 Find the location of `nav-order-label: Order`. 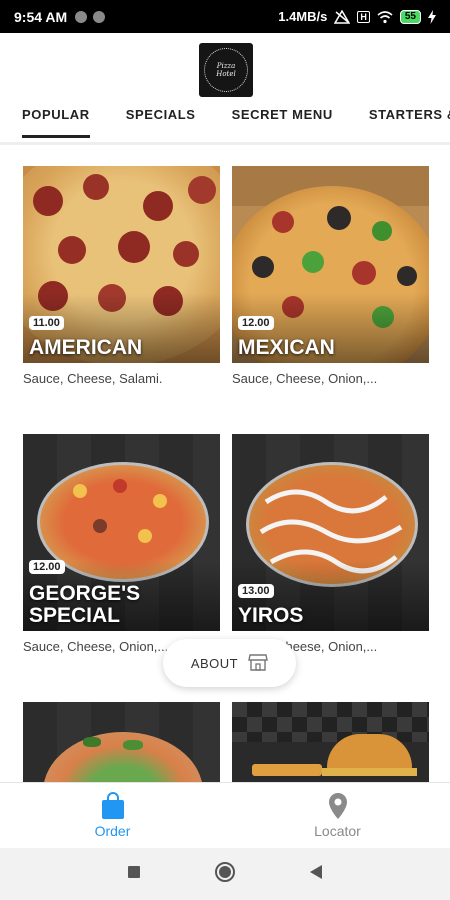

nav-order-label: Order is located at coordinates (112, 831).